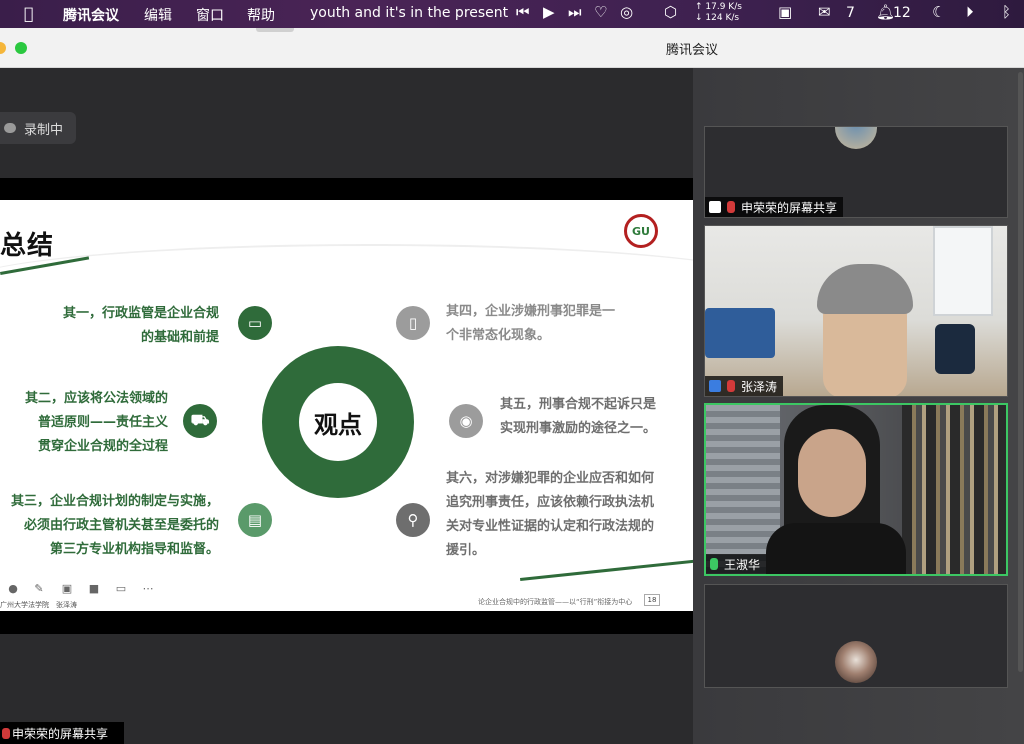 This screenshot has width=1024, height=744. I want to click on now-playing-title: youth and it's in the present, so click(409, 13).